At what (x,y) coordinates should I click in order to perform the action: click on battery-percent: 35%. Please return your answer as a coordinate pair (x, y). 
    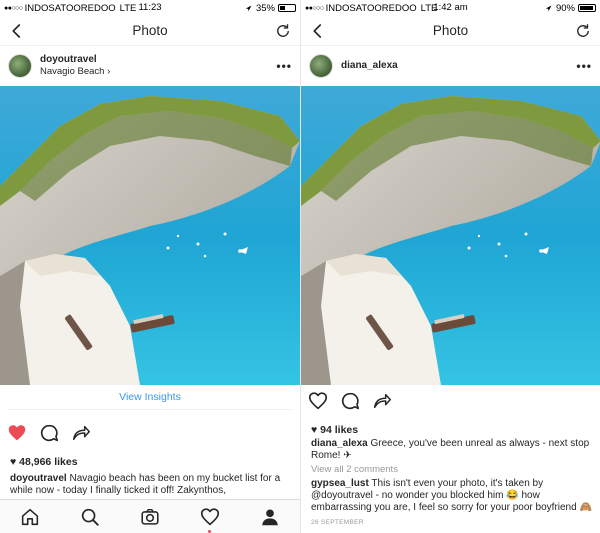
    Looking at the image, I should click on (265, 8).